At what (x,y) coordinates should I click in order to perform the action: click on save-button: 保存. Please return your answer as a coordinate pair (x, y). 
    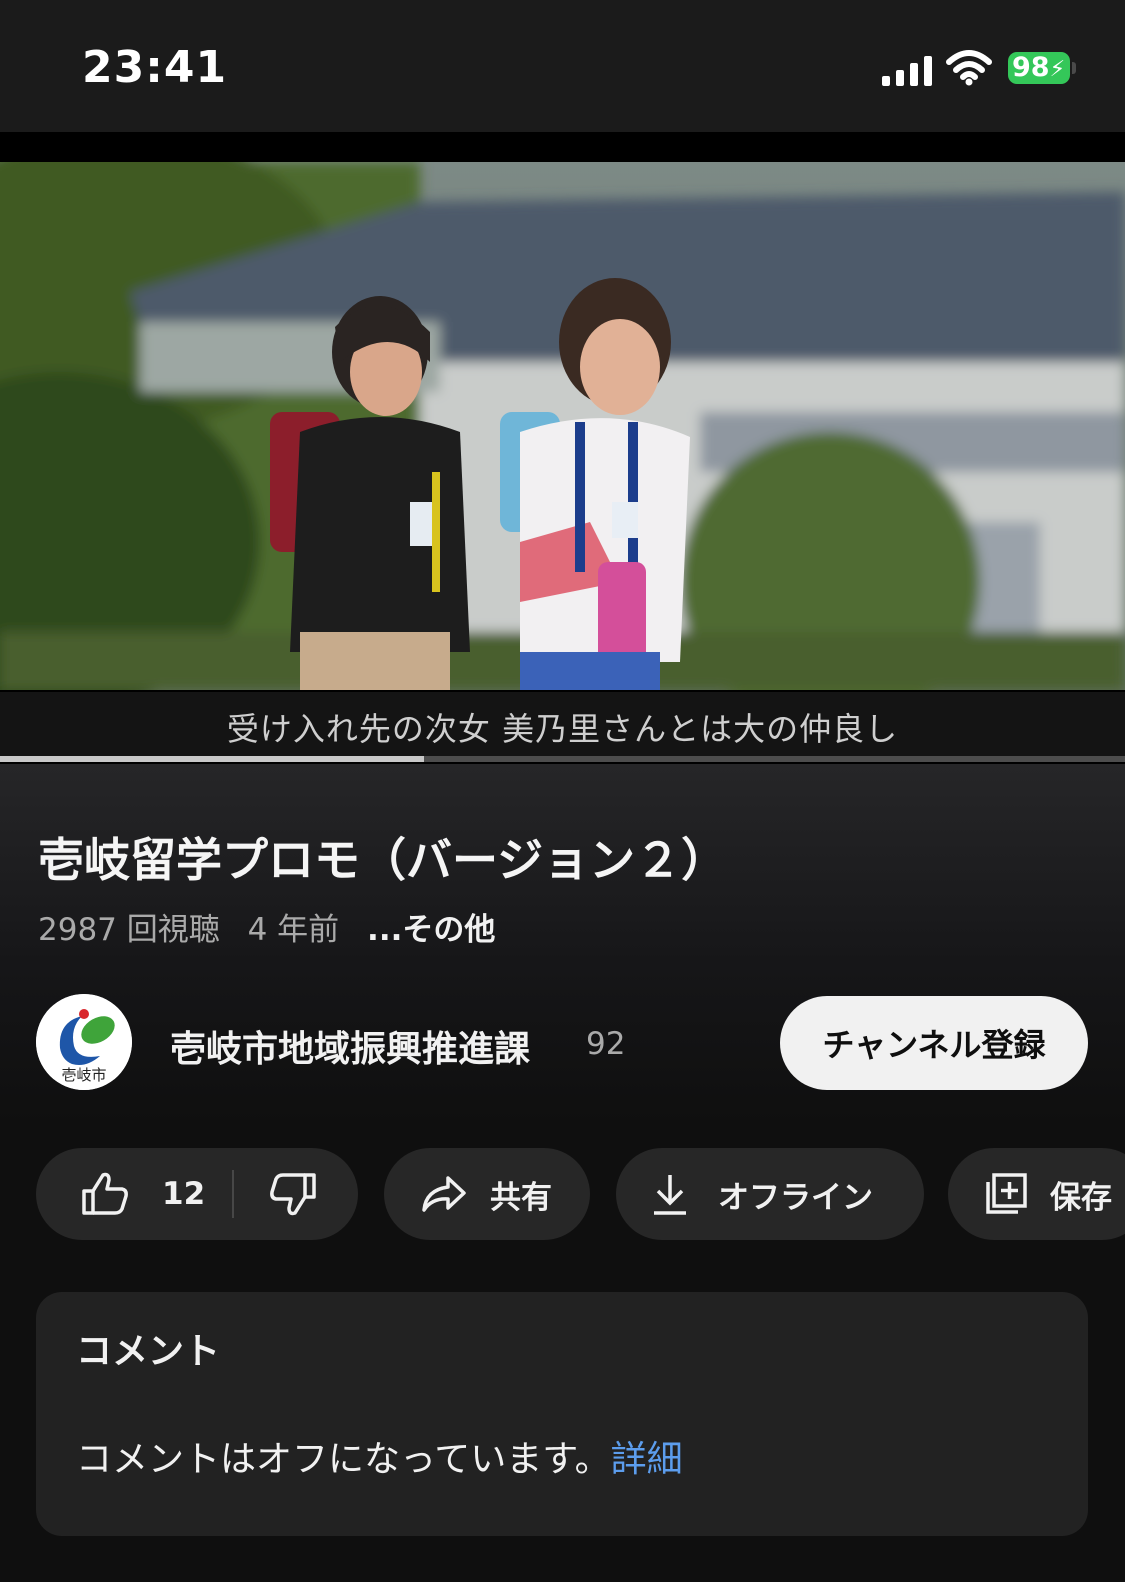
    Looking at the image, I should click on (1036, 1194).